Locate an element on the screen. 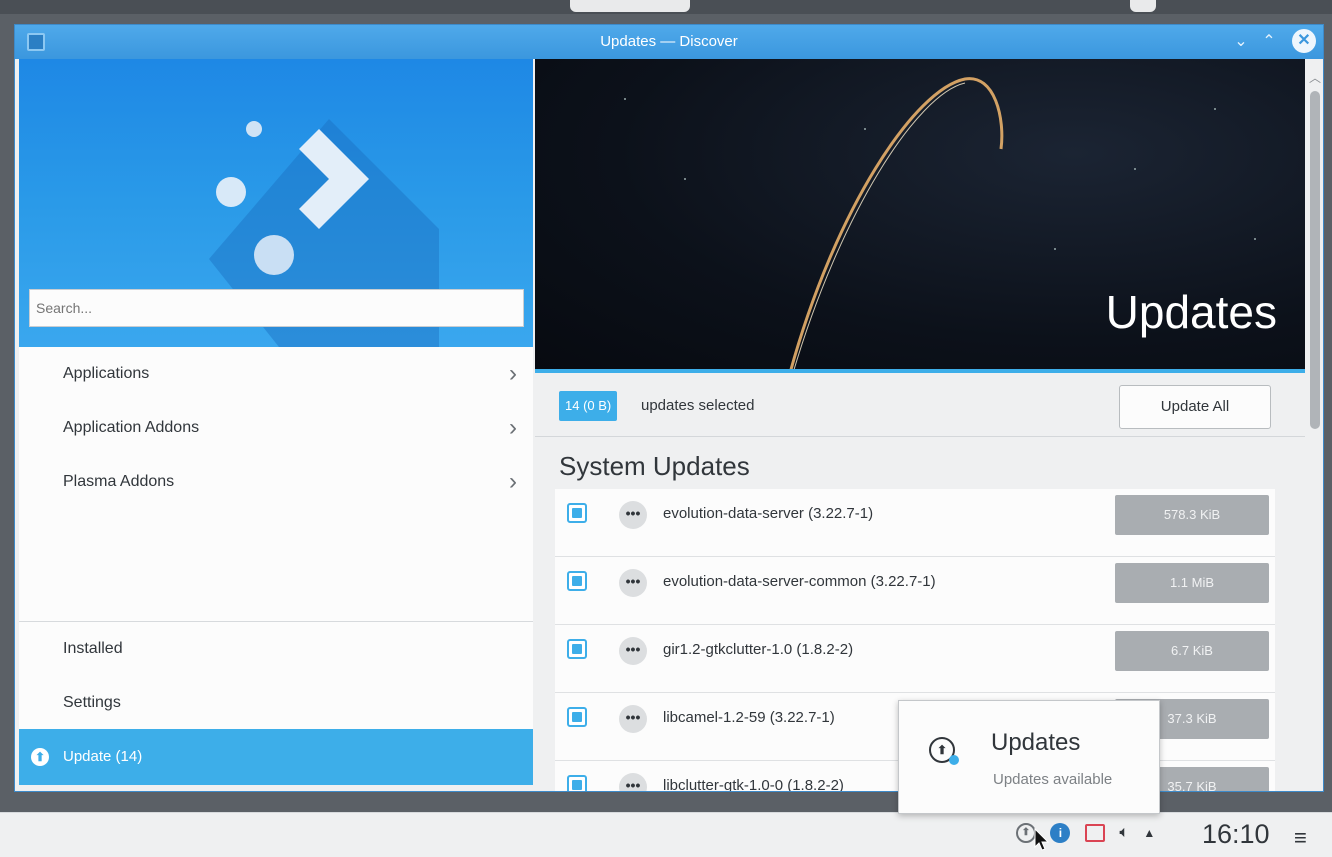  selected-label: updates selected is located at coordinates (698, 405).